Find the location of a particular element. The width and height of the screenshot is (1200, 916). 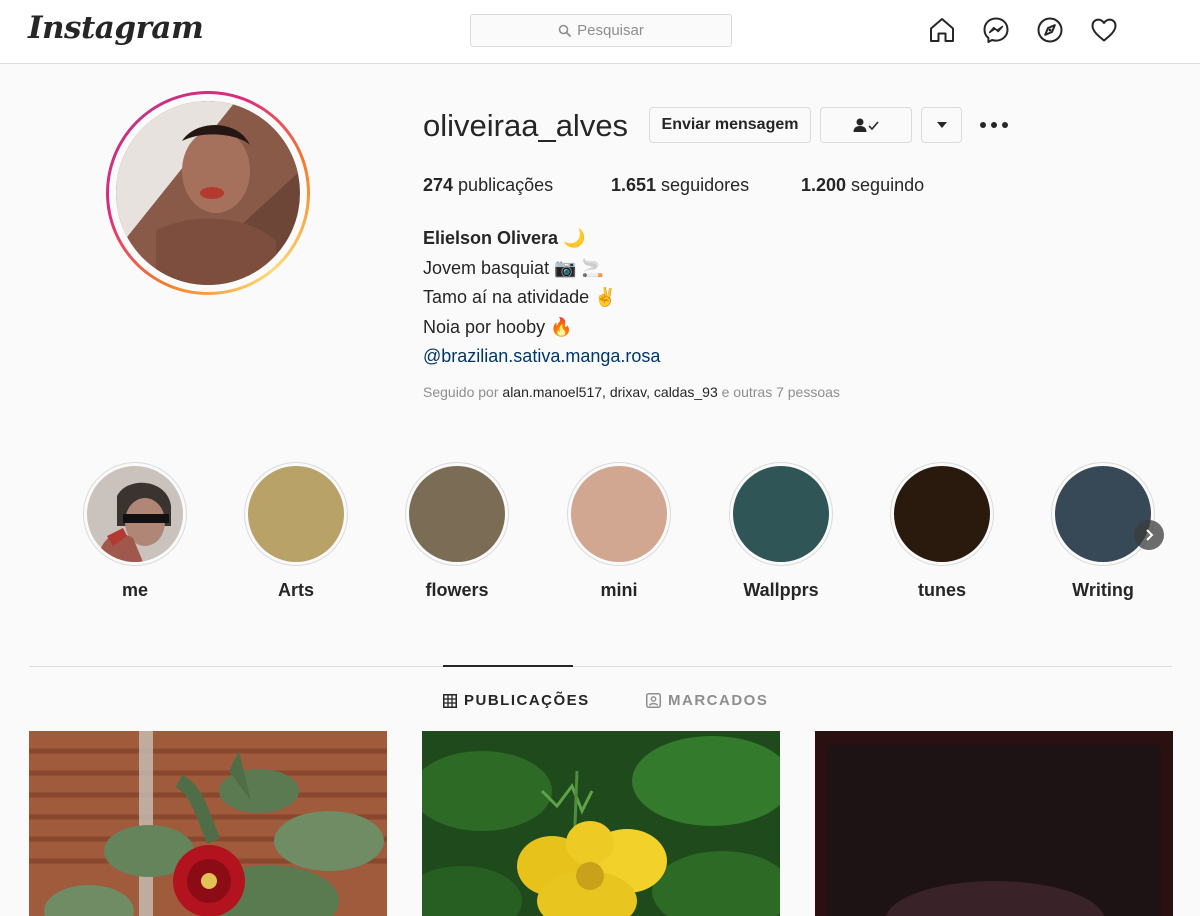

highlight-arts: Arts is located at coordinates (296, 531).